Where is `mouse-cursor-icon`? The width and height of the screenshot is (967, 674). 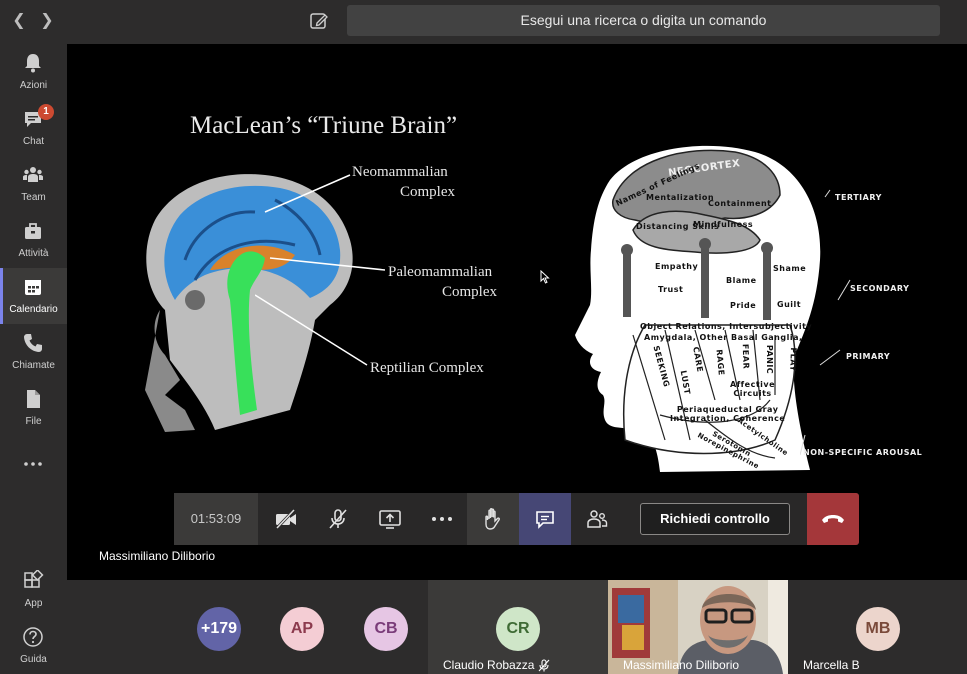
mouse-cursor-icon is located at coordinates (545, 277).